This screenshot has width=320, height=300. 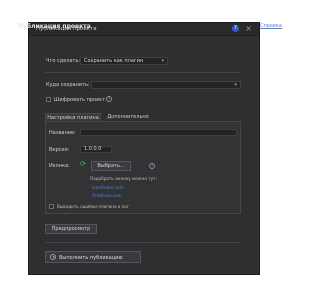 What do you see at coordinates (108, 187) in the screenshot?
I see `link-iconfinder: IconFinder.com` at bounding box center [108, 187].